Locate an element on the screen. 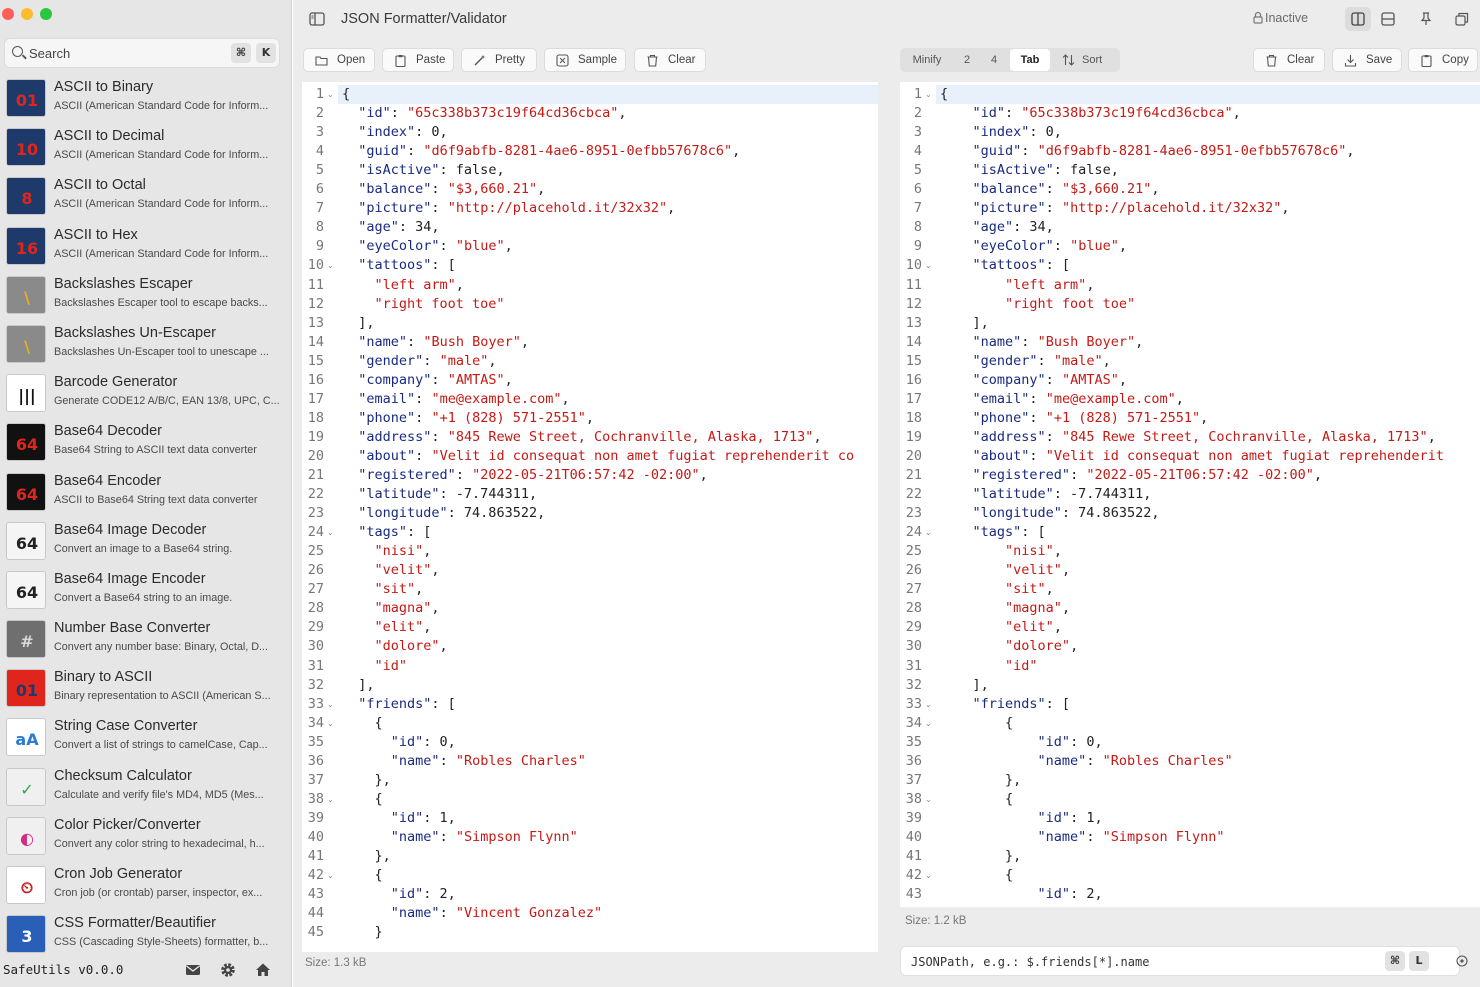  indent-4-spaces: 4 is located at coordinates (994, 60).